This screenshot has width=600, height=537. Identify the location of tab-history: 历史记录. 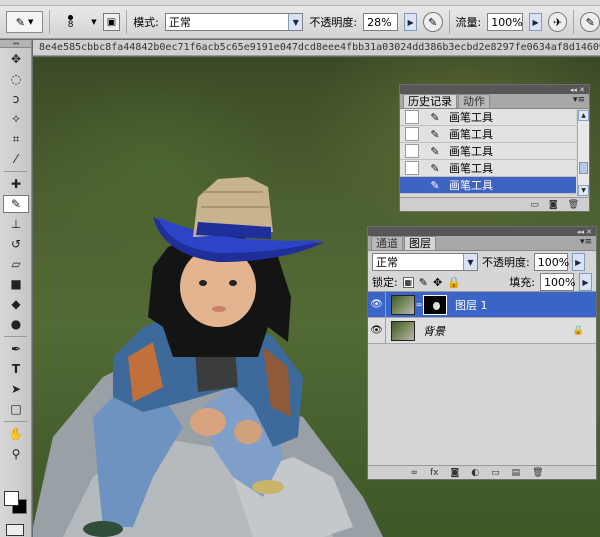
(430, 101).